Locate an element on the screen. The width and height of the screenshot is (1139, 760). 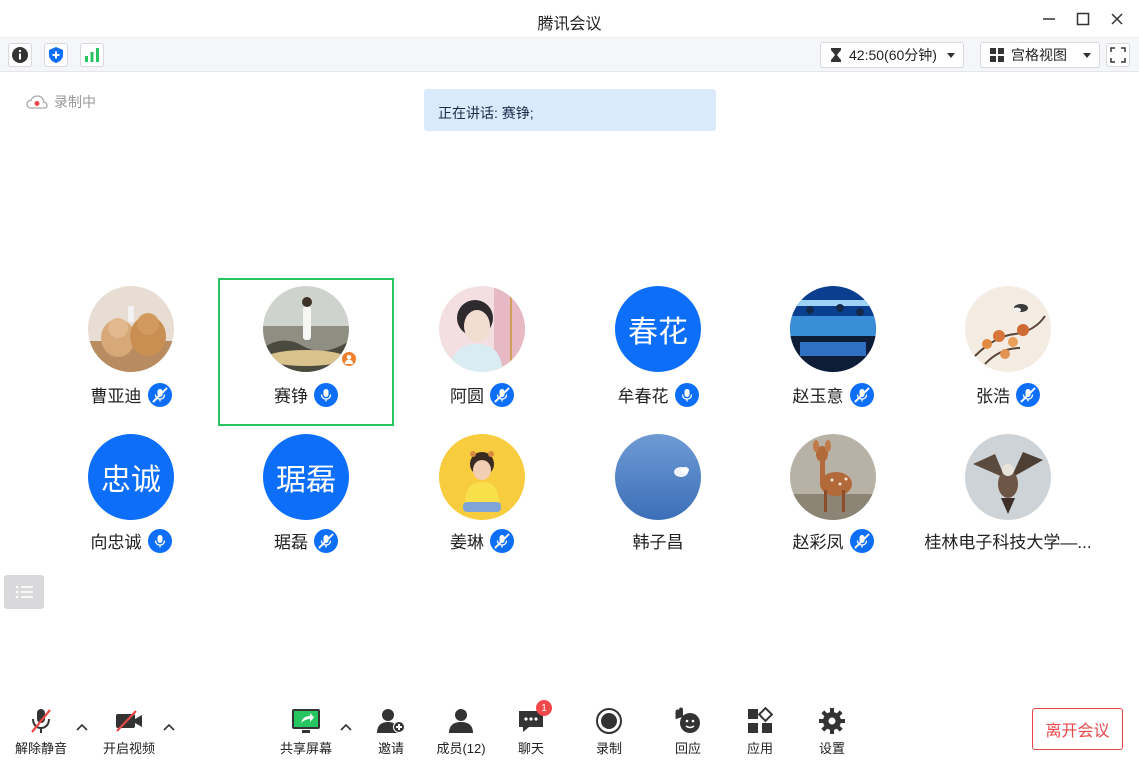
share-screen-icon is located at coordinates (306, 721).